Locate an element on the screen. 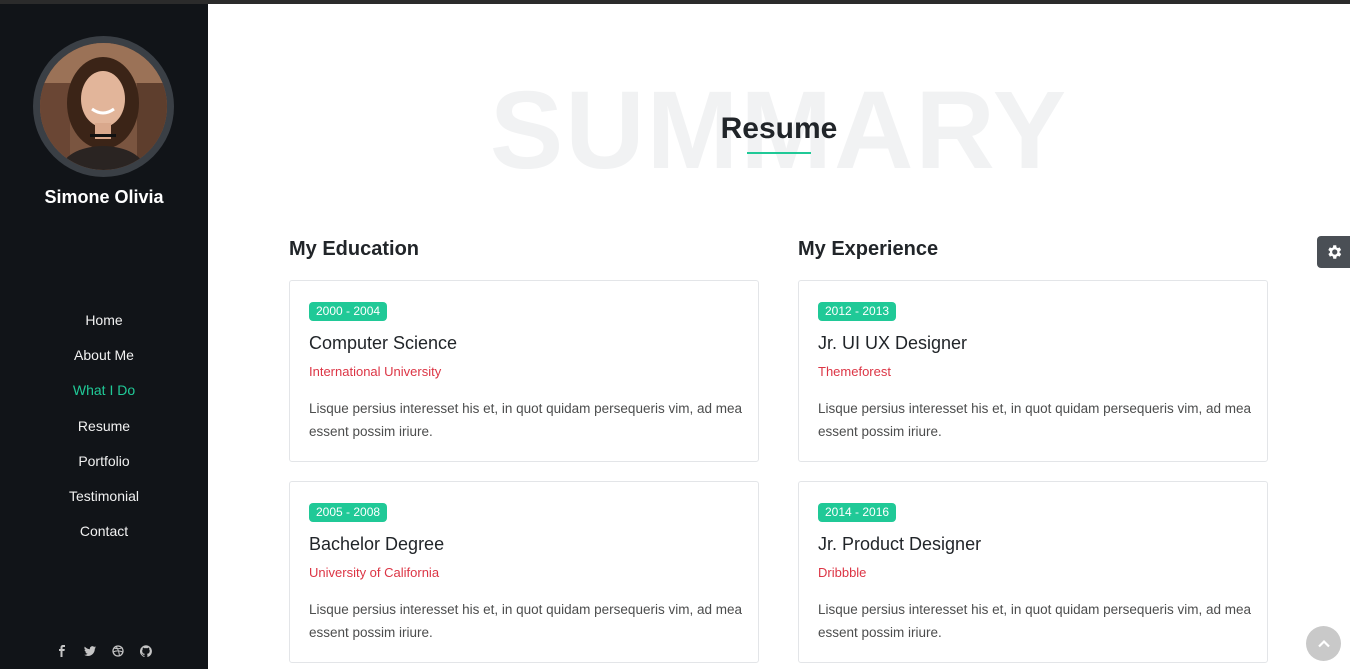  nav-item-about-me: About Me is located at coordinates (104, 358).